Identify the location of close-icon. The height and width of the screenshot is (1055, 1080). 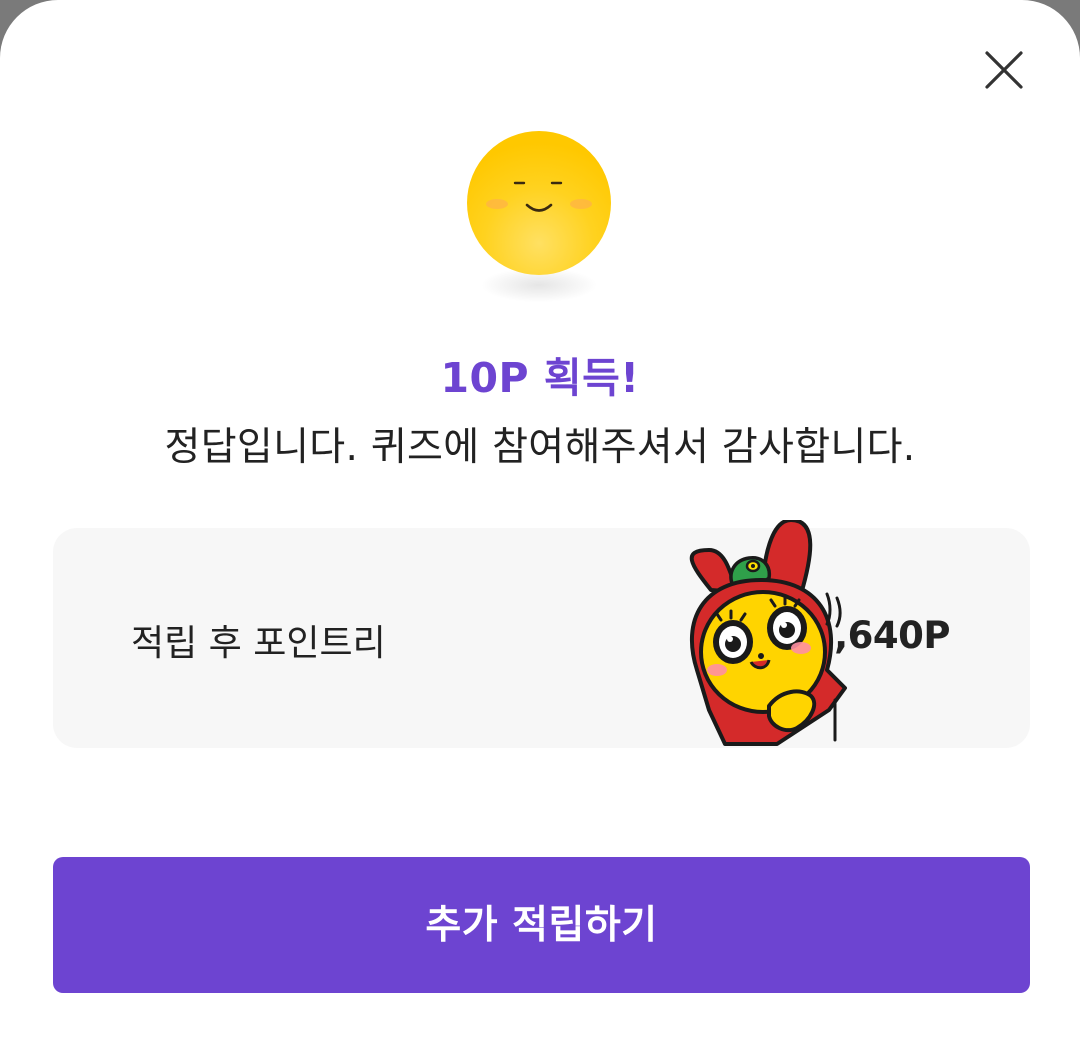
(1004, 70).